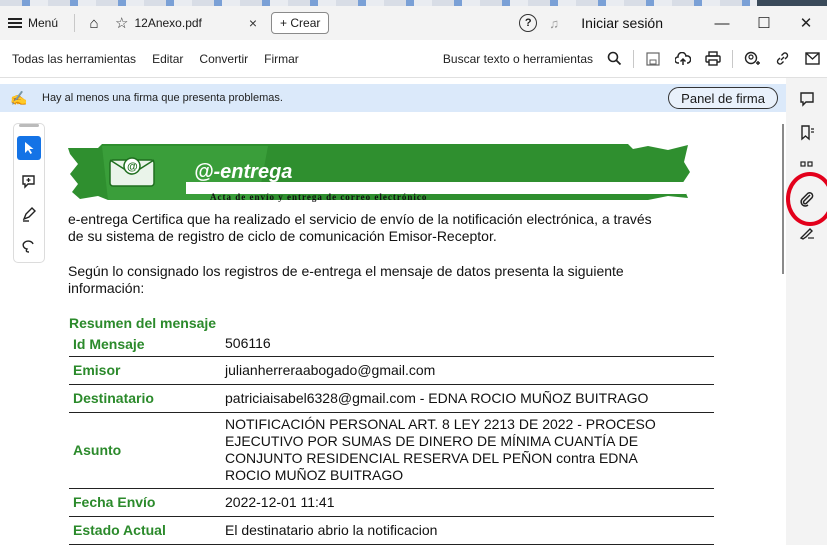 This screenshot has height=545, width=827. Describe the element at coordinates (72, 59) in the screenshot. I see `toolbar-all-tools: Todas las herramientas` at that location.